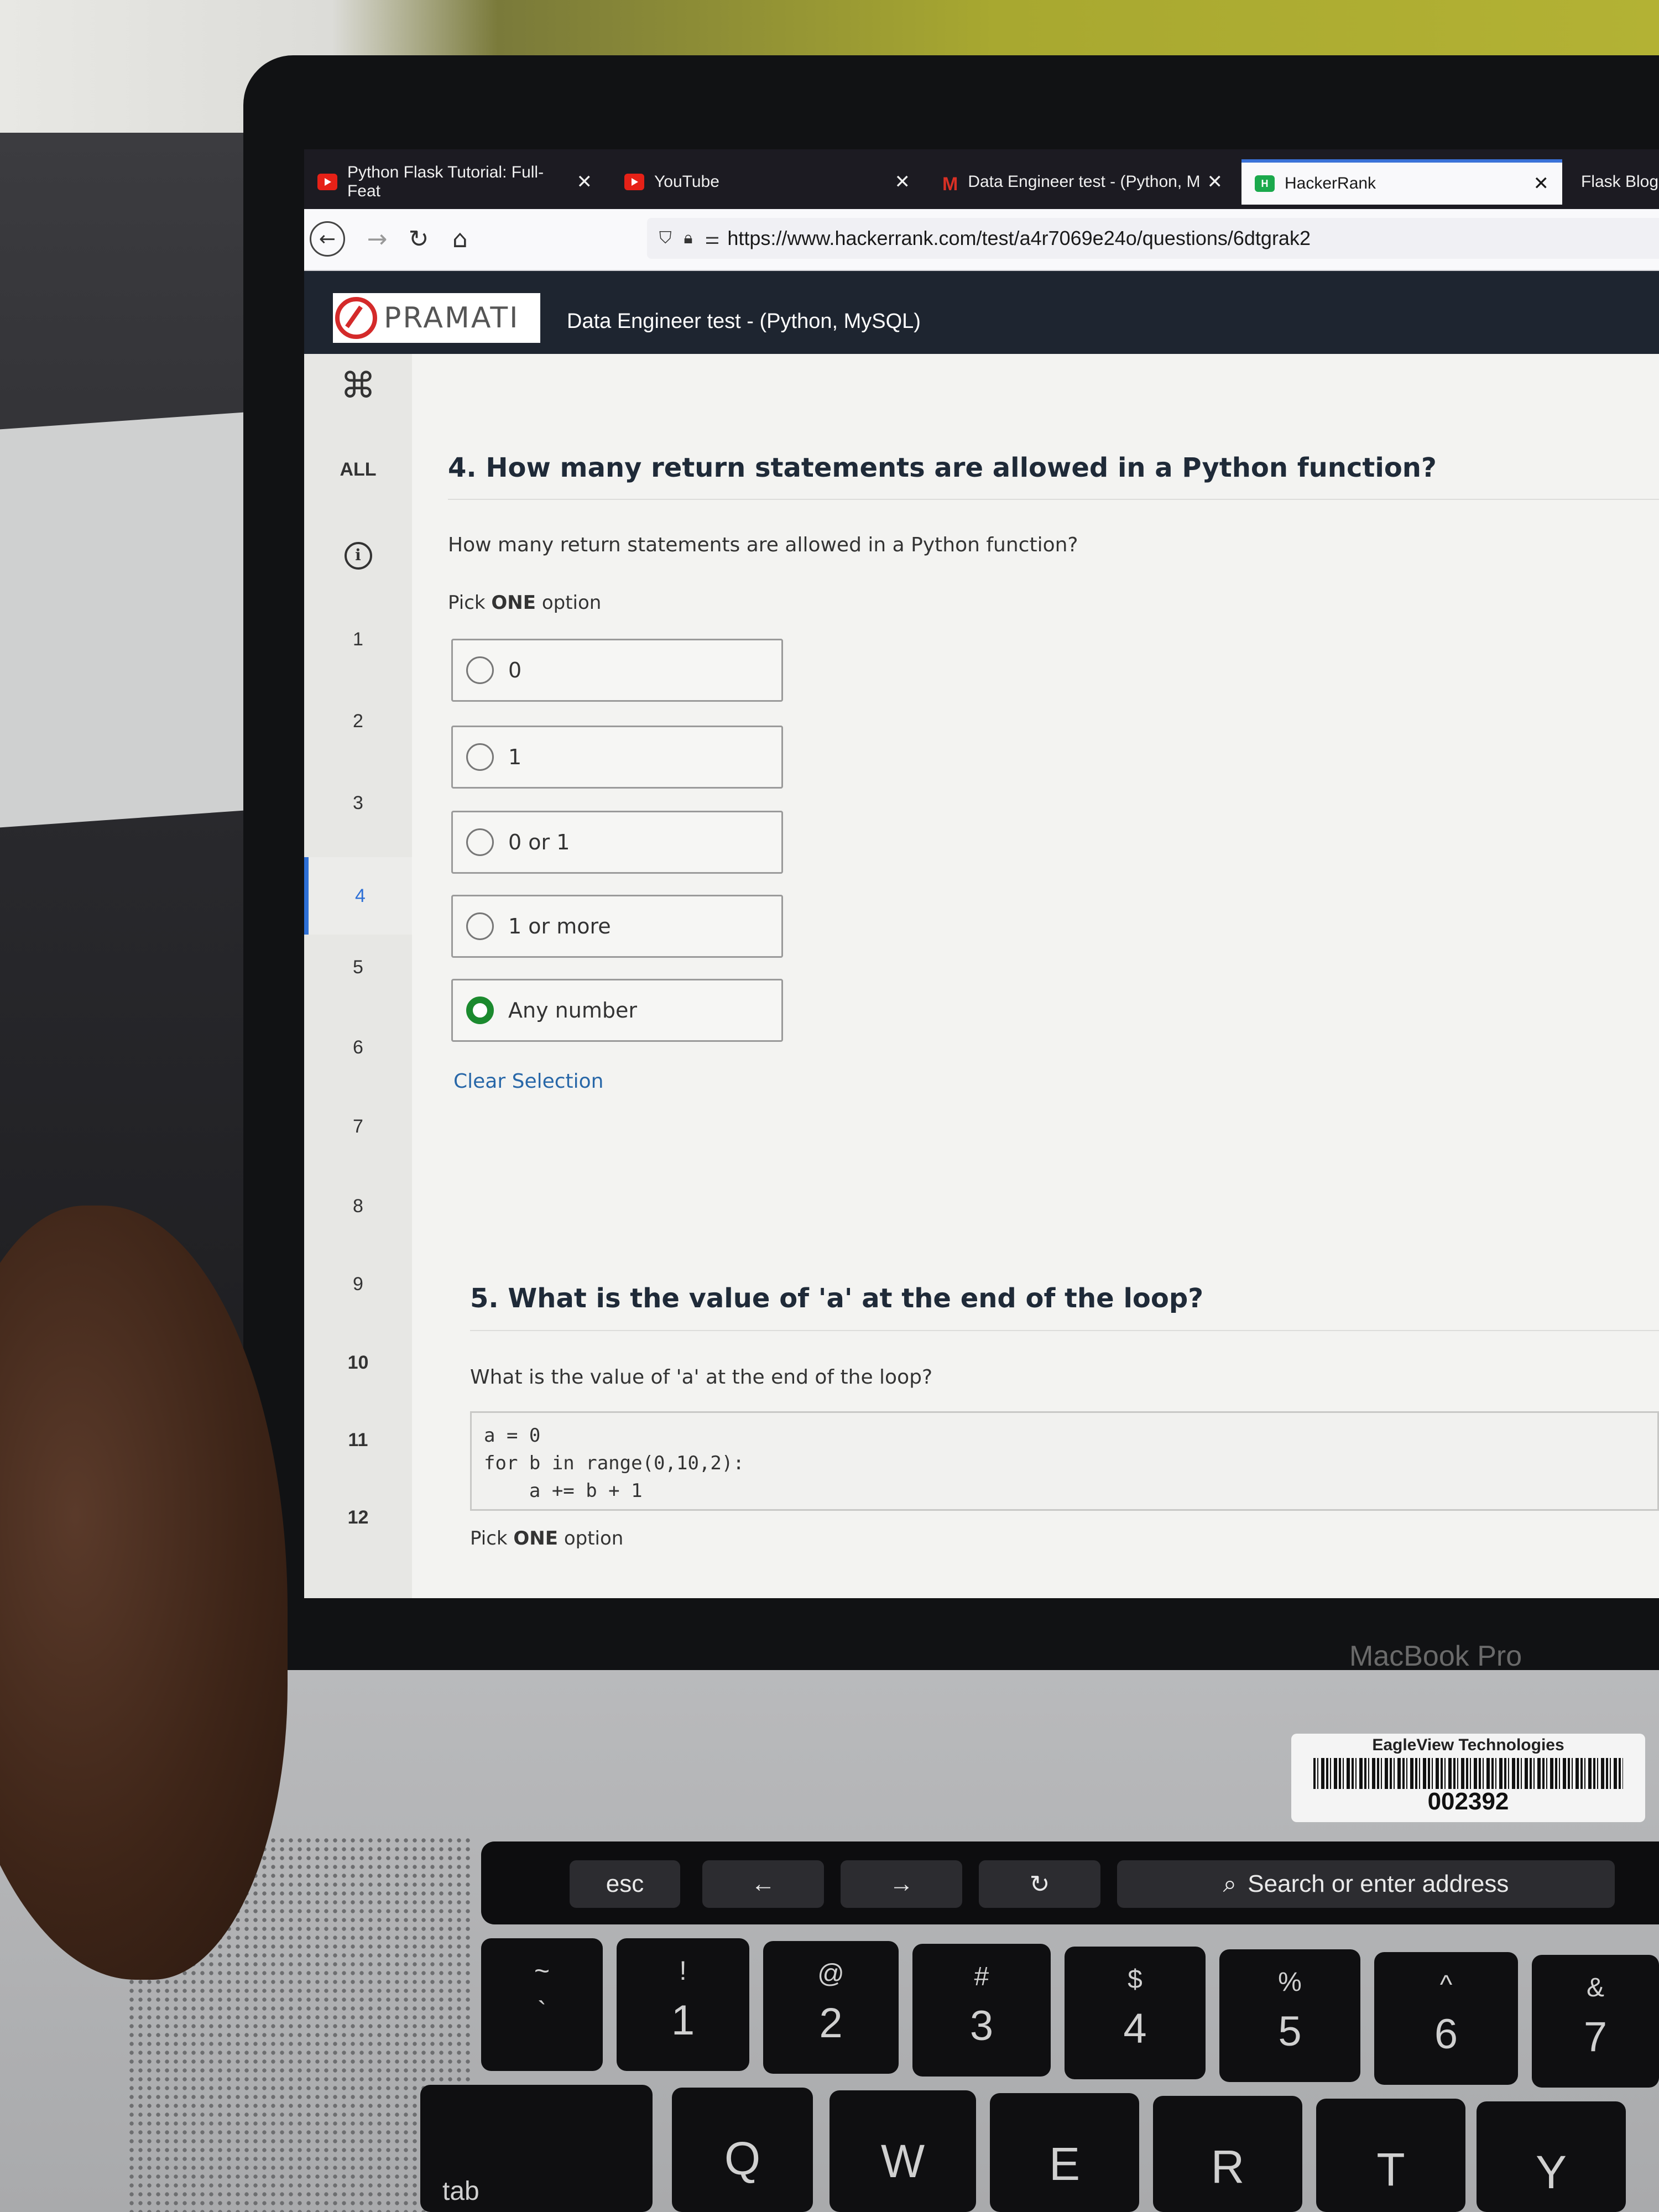  I want to click on sidebar-item-6: 6, so click(358, 1048).